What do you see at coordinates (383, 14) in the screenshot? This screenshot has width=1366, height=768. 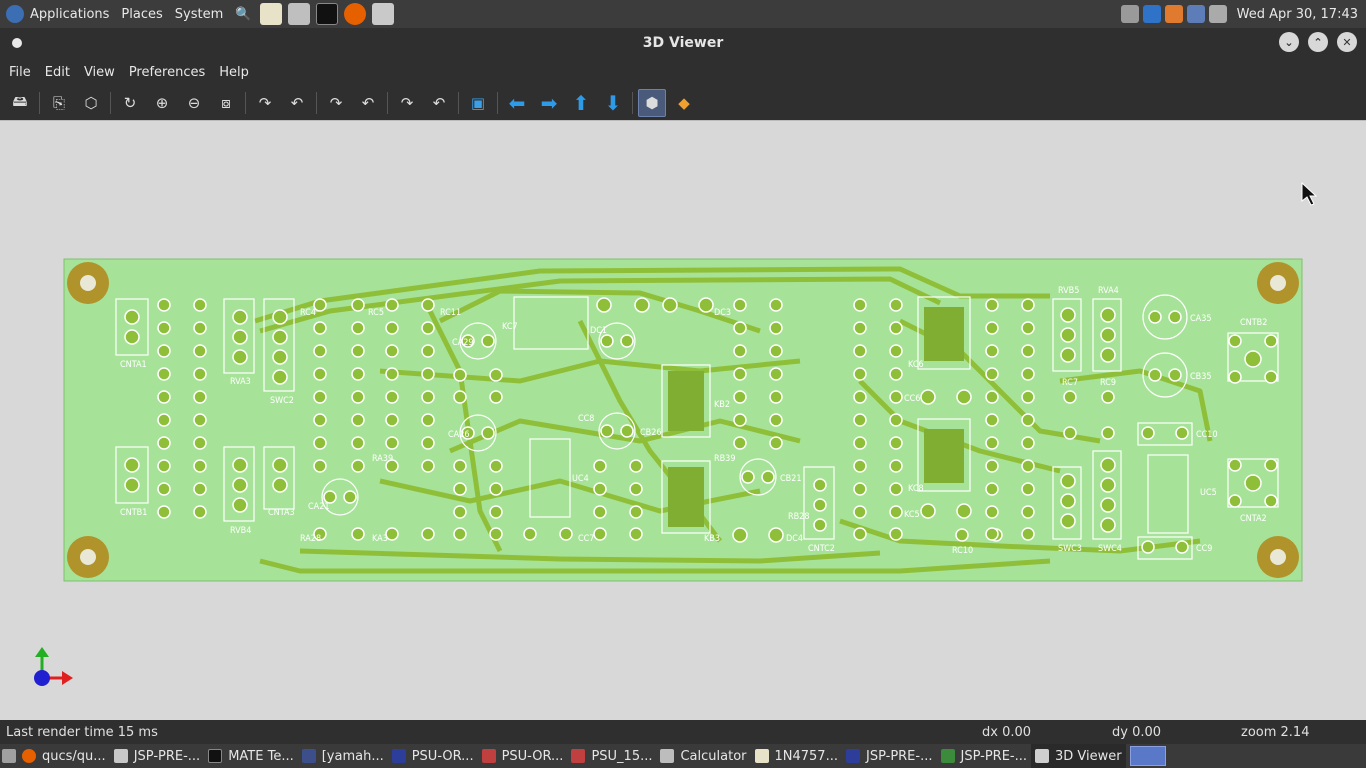 I see `calculator-launcher-icon` at bounding box center [383, 14].